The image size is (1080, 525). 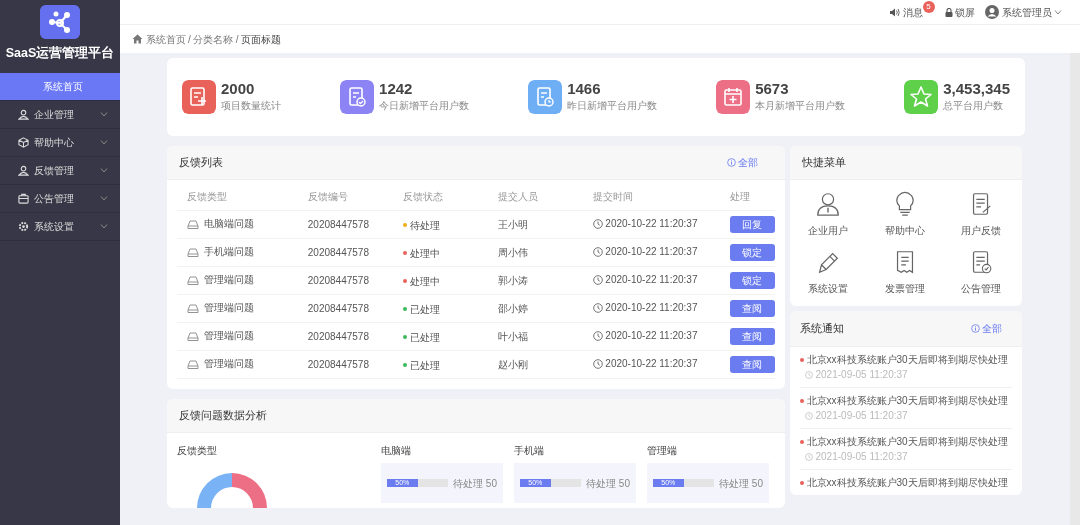 I want to click on column-header: 提交时间, so click(x=661, y=196).